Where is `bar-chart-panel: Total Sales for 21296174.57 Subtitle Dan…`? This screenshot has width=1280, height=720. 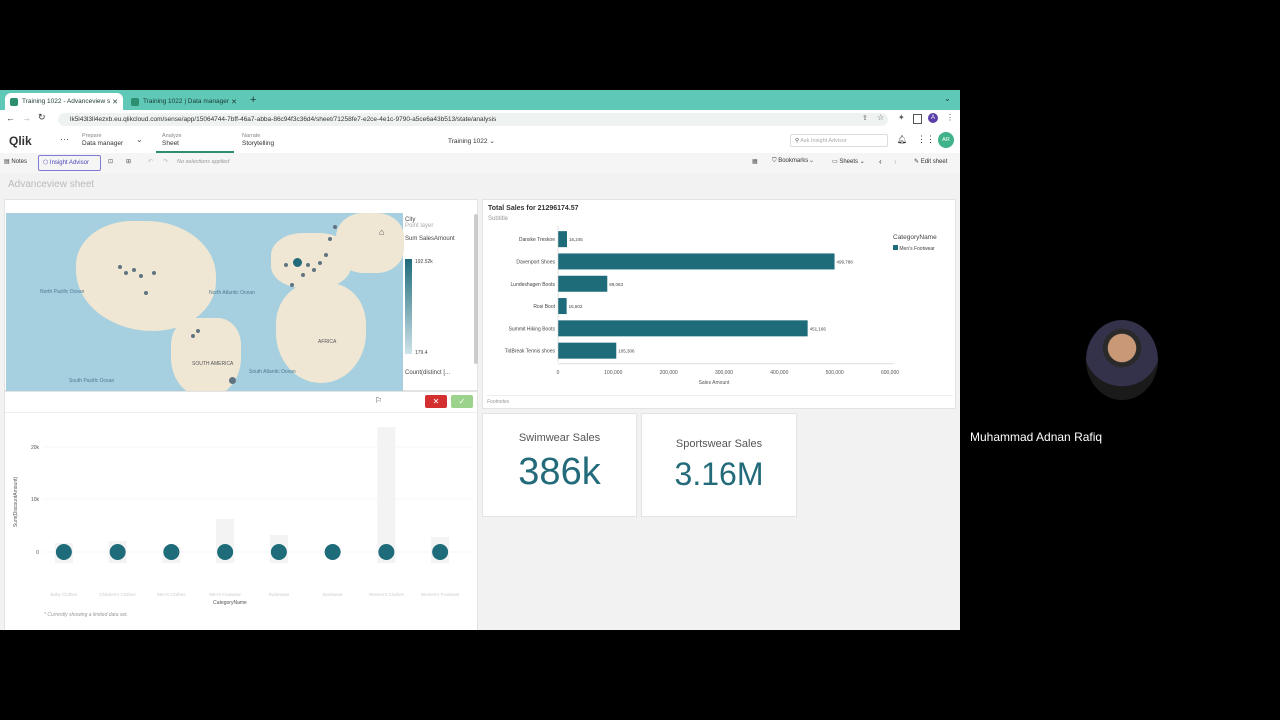
bar-chart-panel: Total Sales for 21296174.57 Subtitle Dan… is located at coordinates (719, 304).